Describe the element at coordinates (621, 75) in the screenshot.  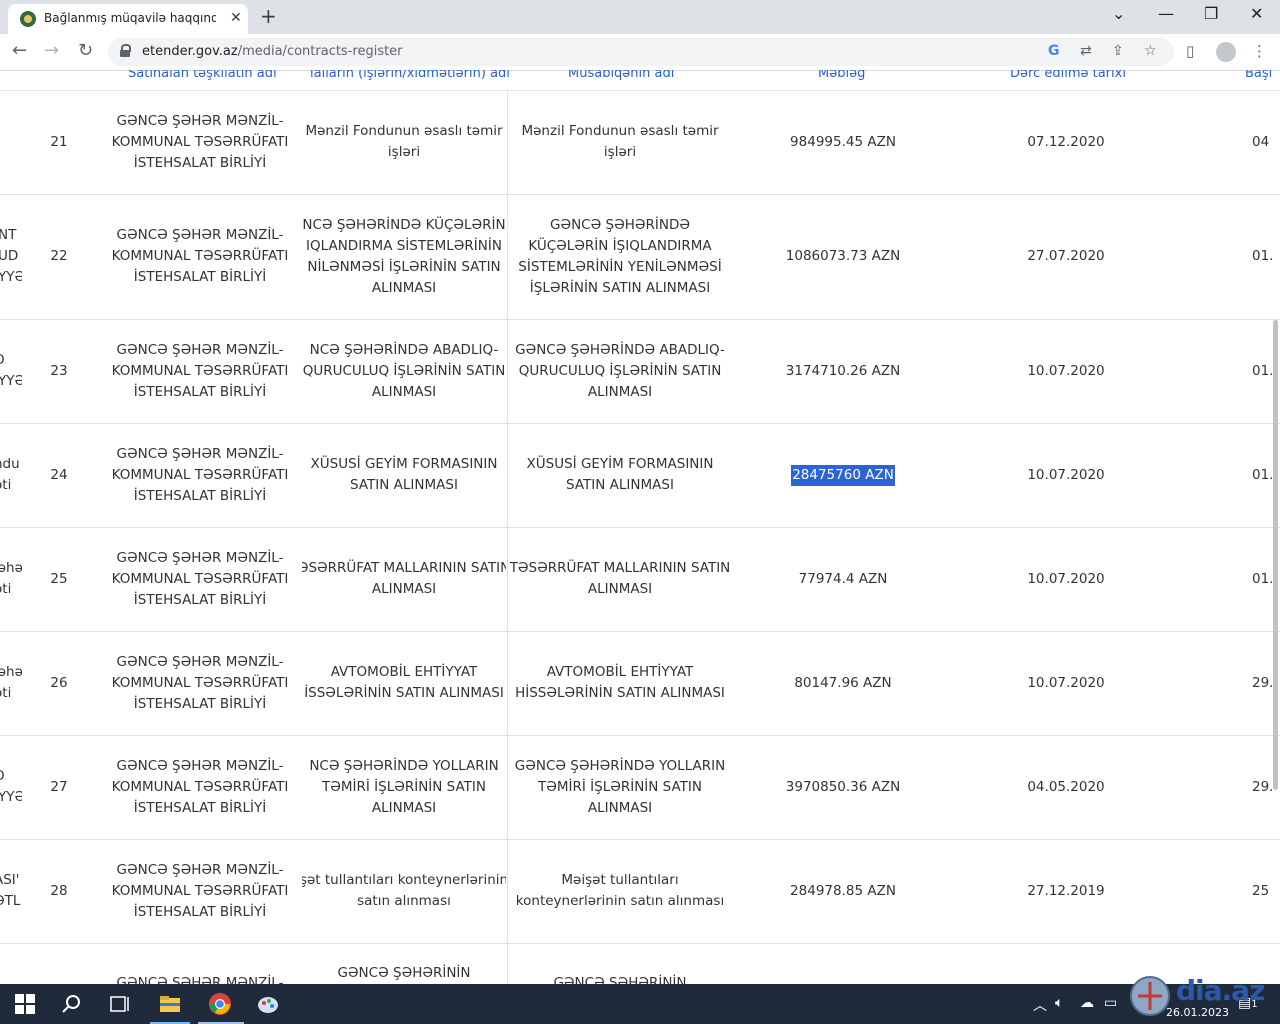
I see `header-winner: Müsabiqənin adı` at that location.